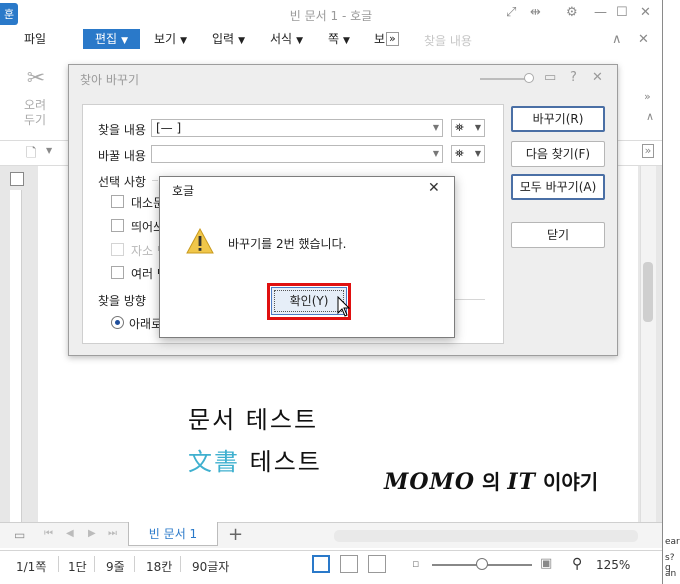 The height and width of the screenshot is (584, 680). What do you see at coordinates (106, 39) in the screenshot?
I see `menu-edit-label: 편집` at bounding box center [106, 39].